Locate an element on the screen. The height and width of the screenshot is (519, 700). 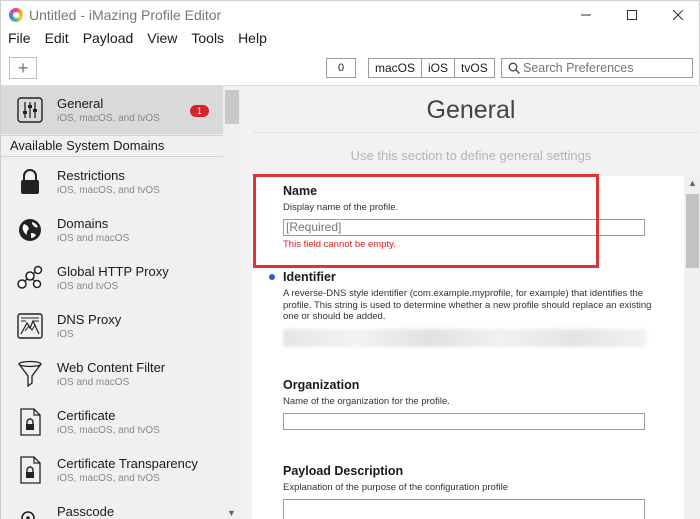
sidebar-item-passcode: Passcode is located at coordinates (112, 506).